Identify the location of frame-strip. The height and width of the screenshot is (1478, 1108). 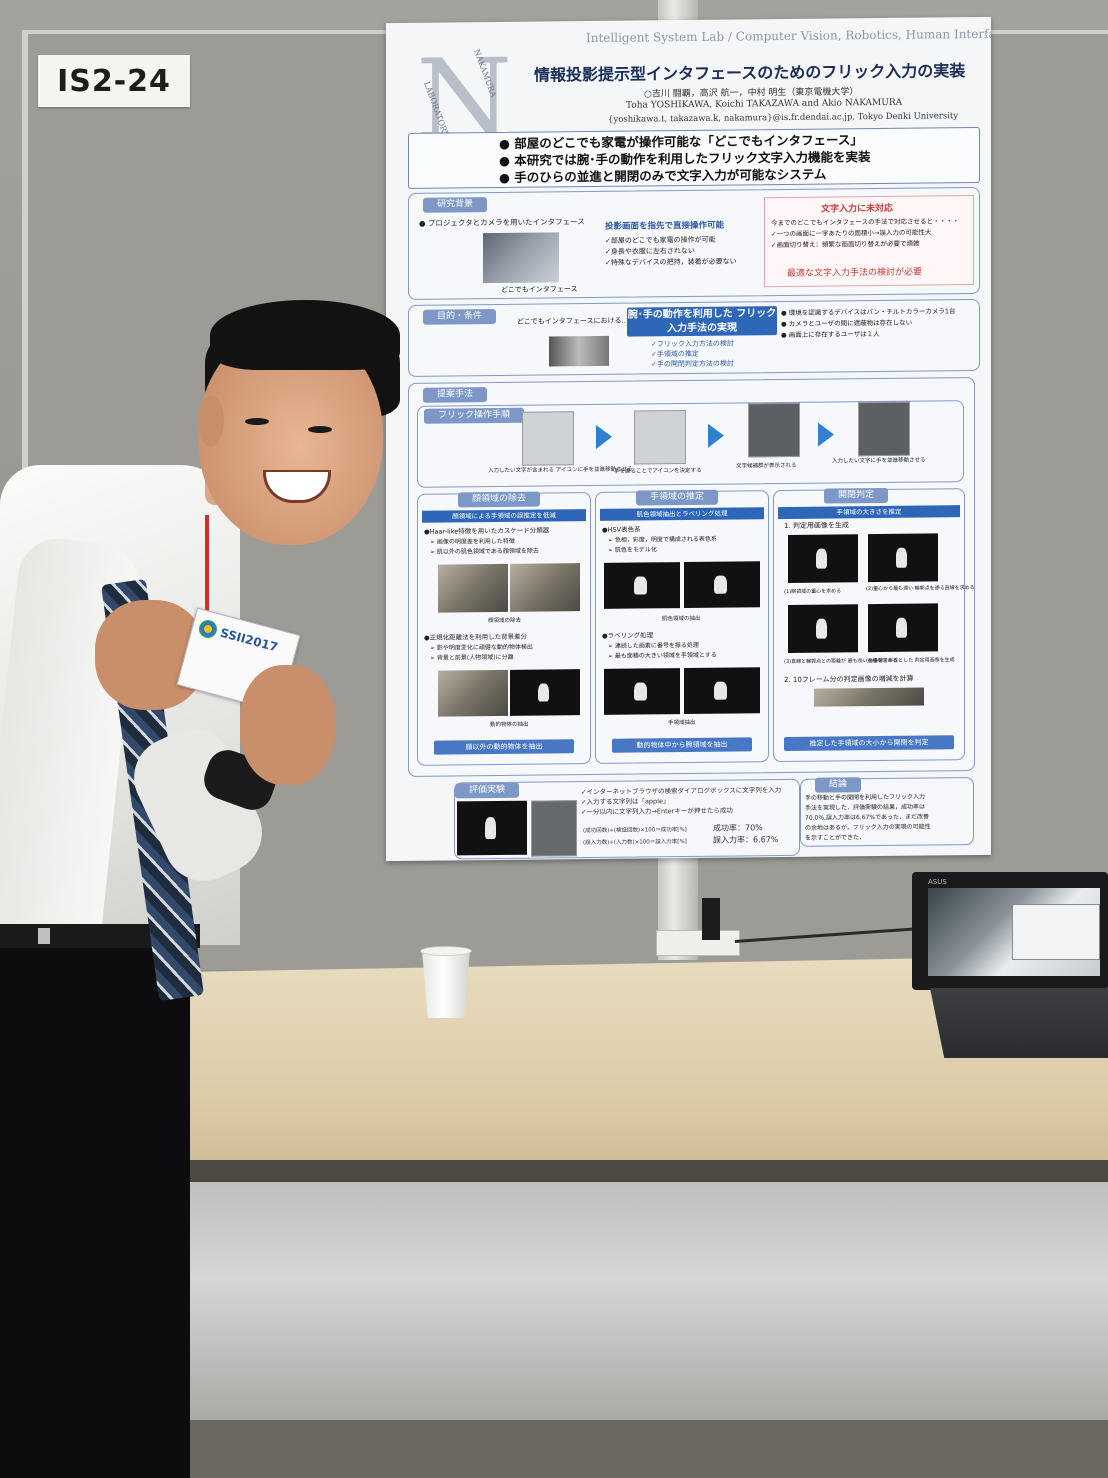
(869, 697).